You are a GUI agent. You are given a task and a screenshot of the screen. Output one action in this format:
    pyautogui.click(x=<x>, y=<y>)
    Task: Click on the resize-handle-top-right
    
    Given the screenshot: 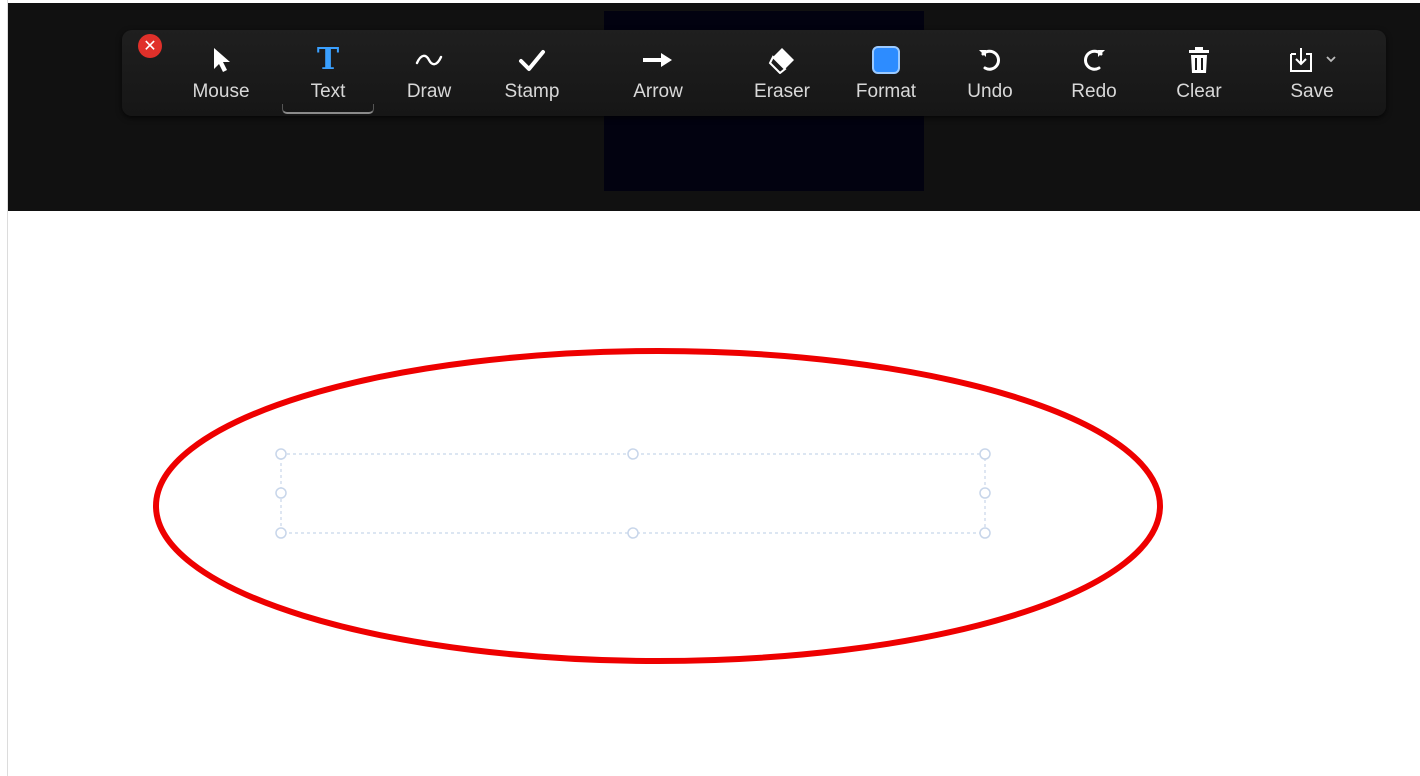 What is the action you would take?
    pyautogui.click(x=985, y=454)
    